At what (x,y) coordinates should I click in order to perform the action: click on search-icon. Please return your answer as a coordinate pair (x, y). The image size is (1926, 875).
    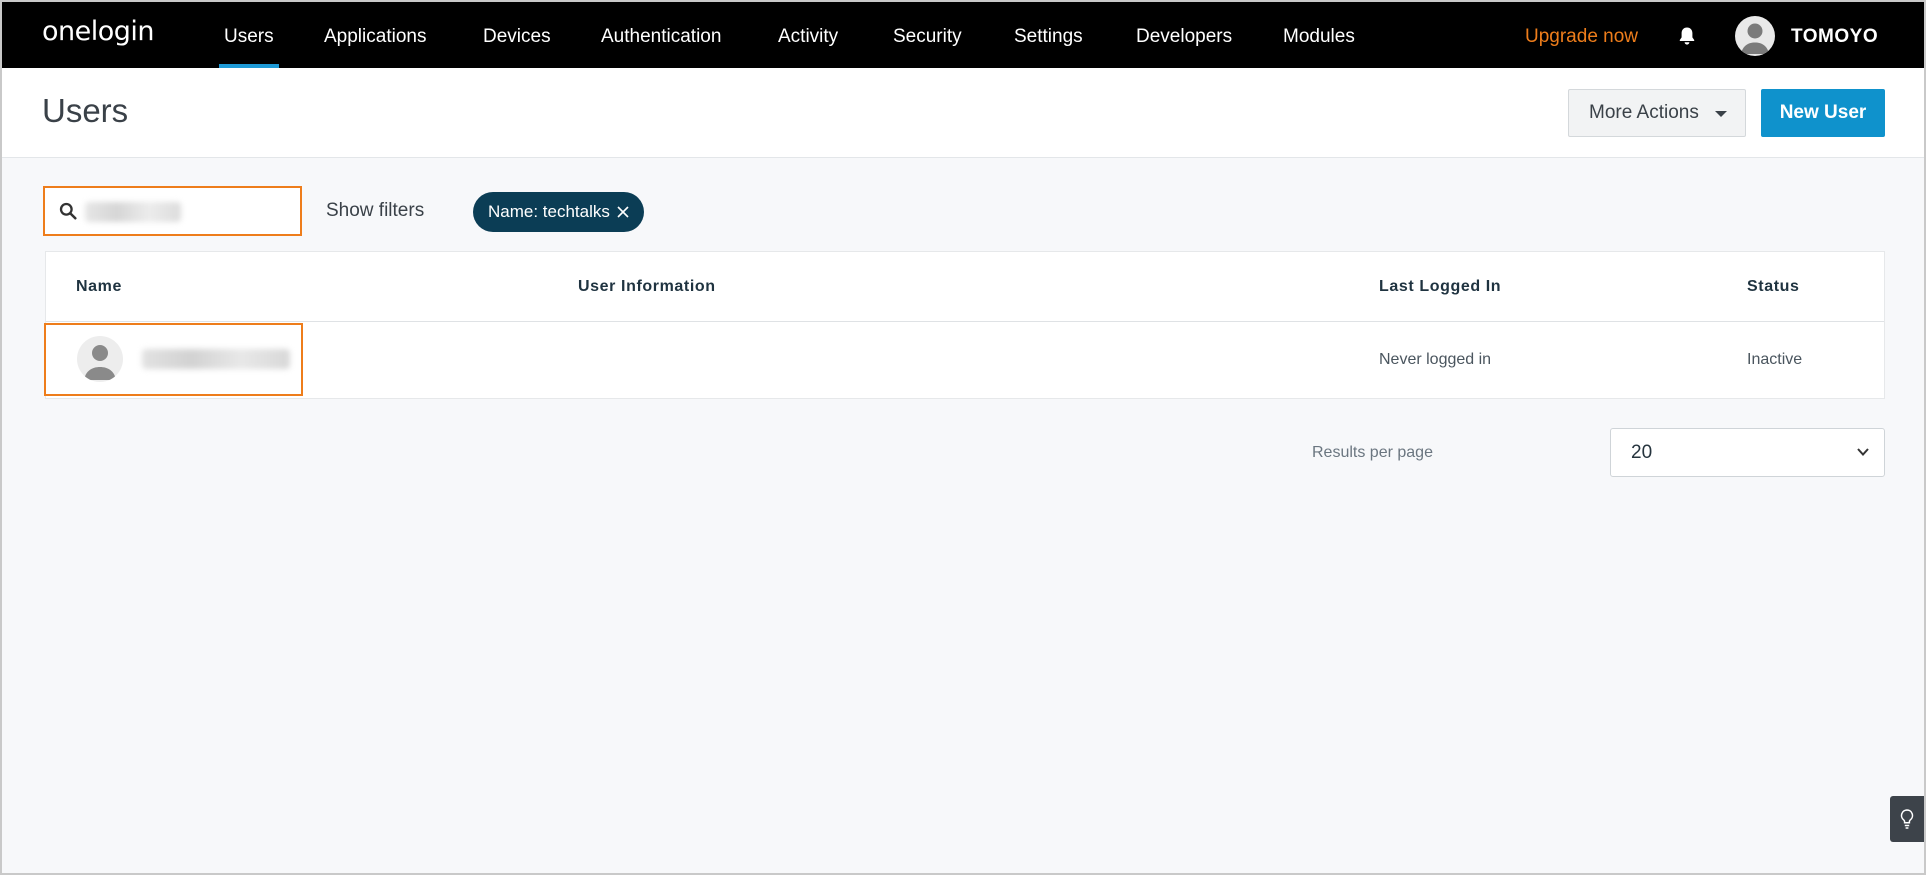
    Looking at the image, I should click on (68, 211).